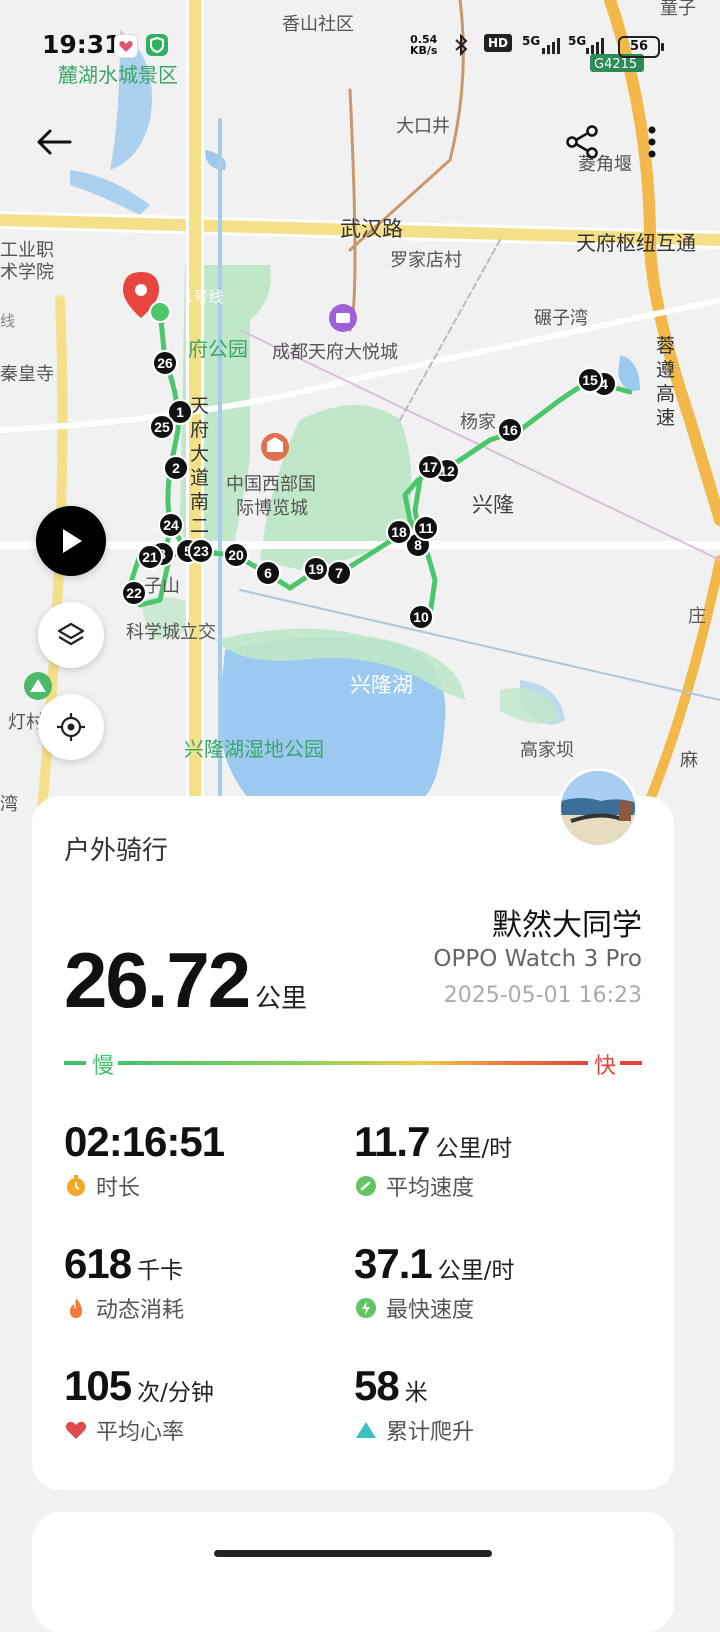  I want to click on map-label-dakoujing: 大口井, so click(423, 126).